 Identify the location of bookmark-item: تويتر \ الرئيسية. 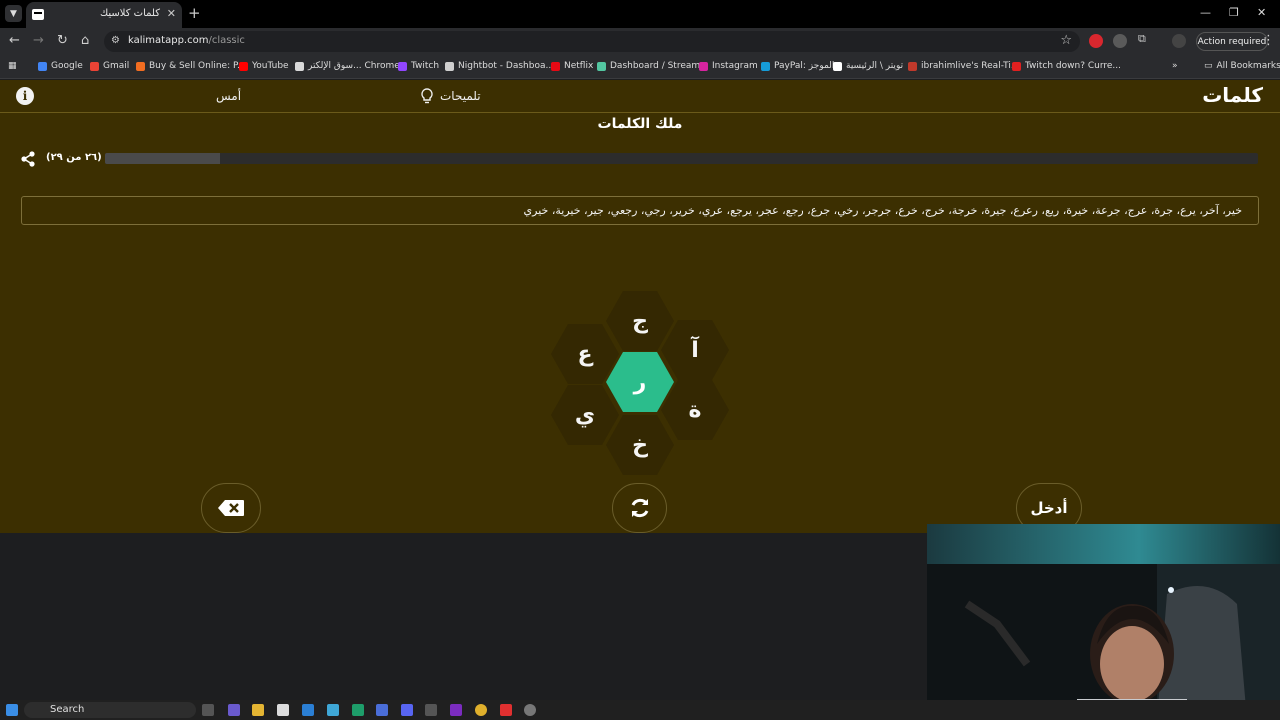
(868, 66).